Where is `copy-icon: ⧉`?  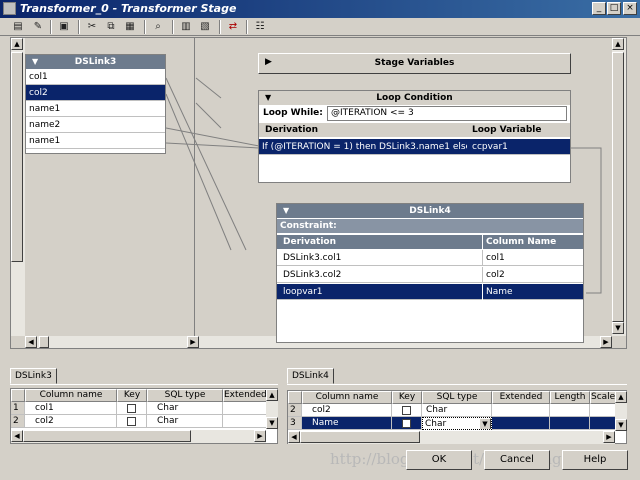 copy-icon: ⧉ is located at coordinates (111, 27).